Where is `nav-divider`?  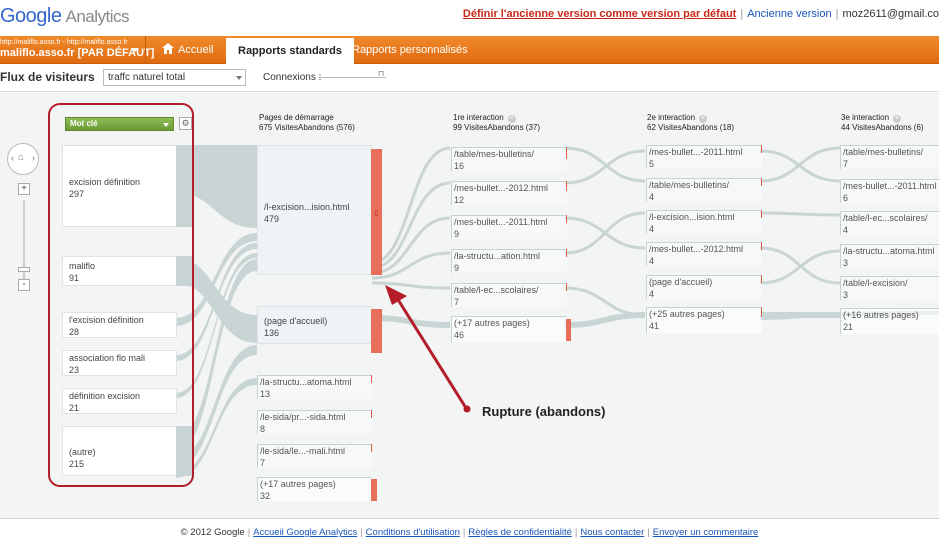 nav-divider is located at coordinates (145, 50).